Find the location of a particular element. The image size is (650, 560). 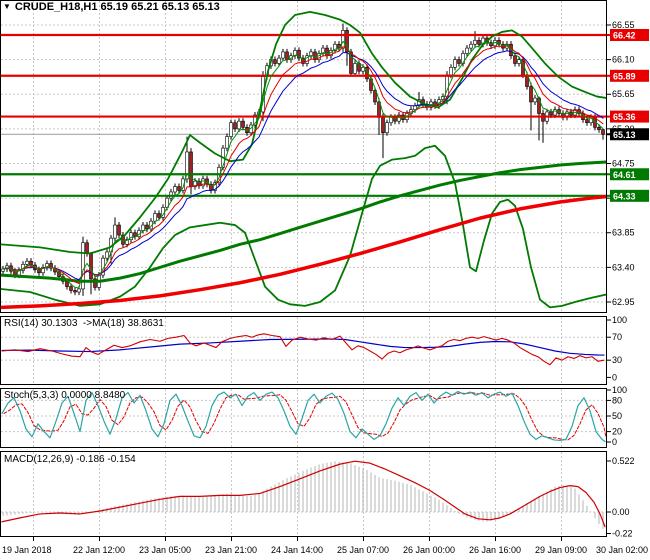

date-axis-label: 25 Jan 07:00 is located at coordinates (363, 550).